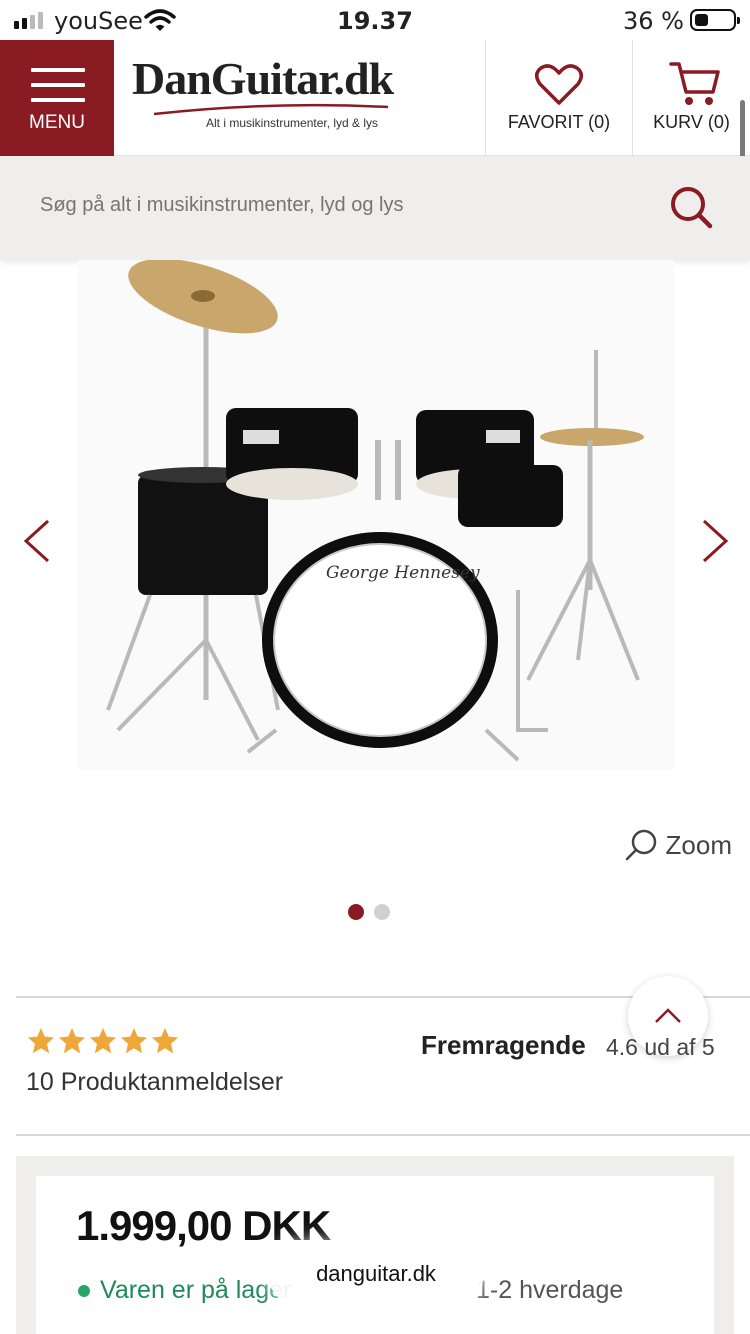  Describe the element at coordinates (154, 1082) in the screenshot. I see `review-count-link: 10 Produktanmeldelser` at that location.